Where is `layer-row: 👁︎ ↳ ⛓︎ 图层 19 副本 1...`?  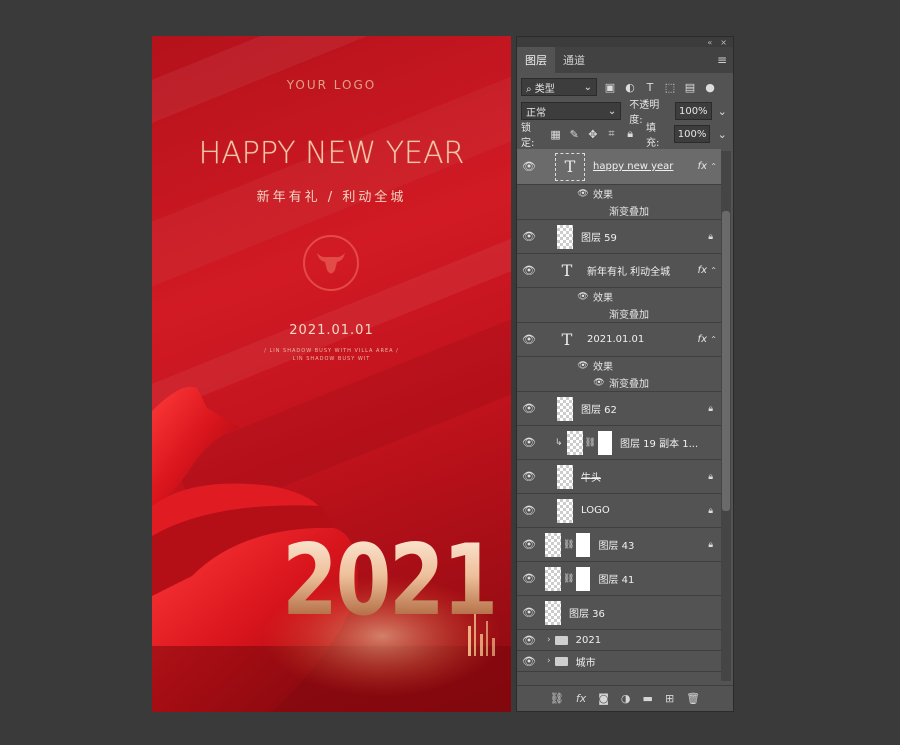 layer-row: 👁︎ ↳ ⛓︎ 图层 19 副本 1... is located at coordinates (619, 443).